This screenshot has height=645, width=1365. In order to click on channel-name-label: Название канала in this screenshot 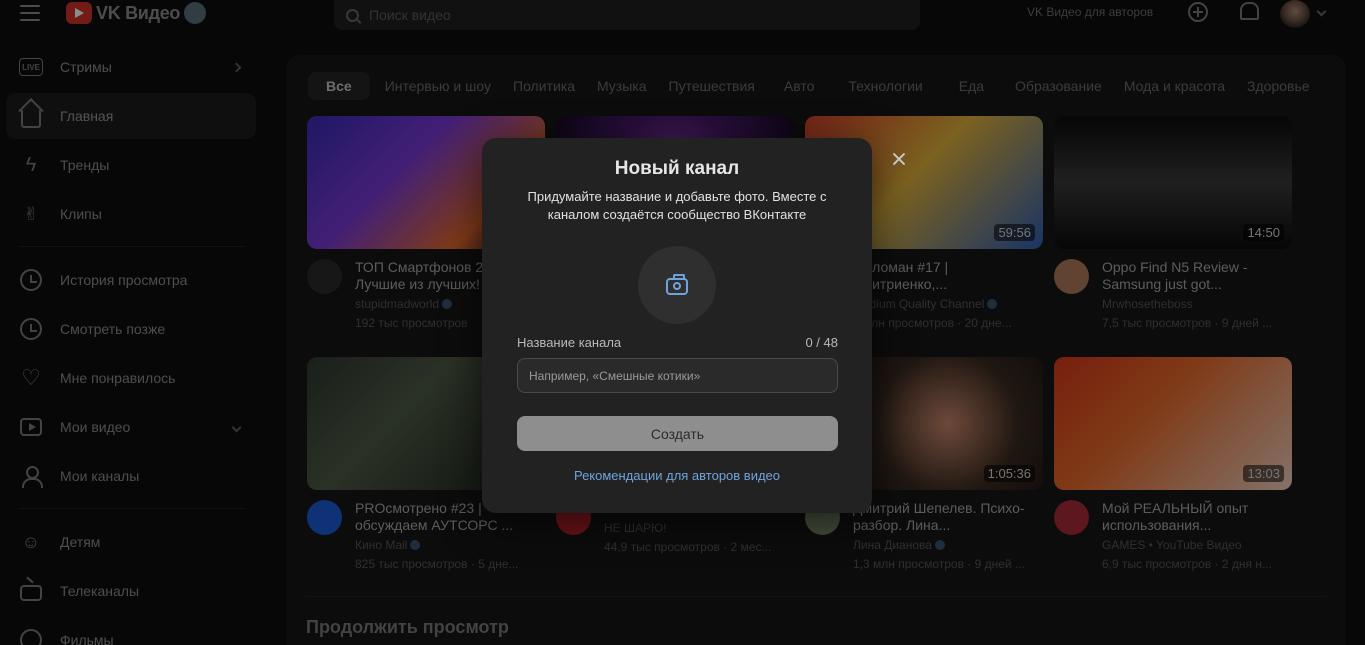, I will do `click(569, 342)`.